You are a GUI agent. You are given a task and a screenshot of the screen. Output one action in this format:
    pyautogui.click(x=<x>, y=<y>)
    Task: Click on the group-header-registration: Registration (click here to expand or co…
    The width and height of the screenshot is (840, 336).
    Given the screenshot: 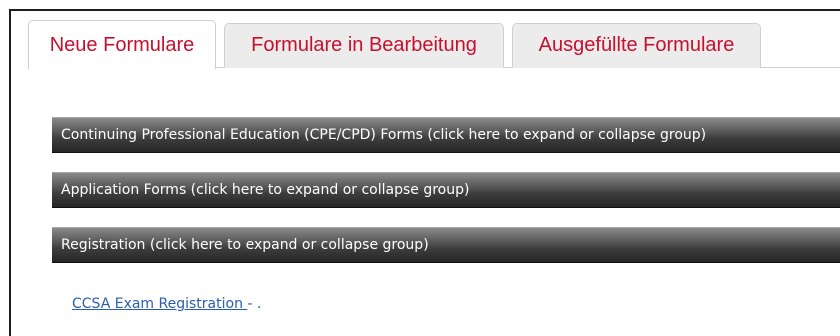 What is the action you would take?
    pyautogui.click(x=446, y=245)
    